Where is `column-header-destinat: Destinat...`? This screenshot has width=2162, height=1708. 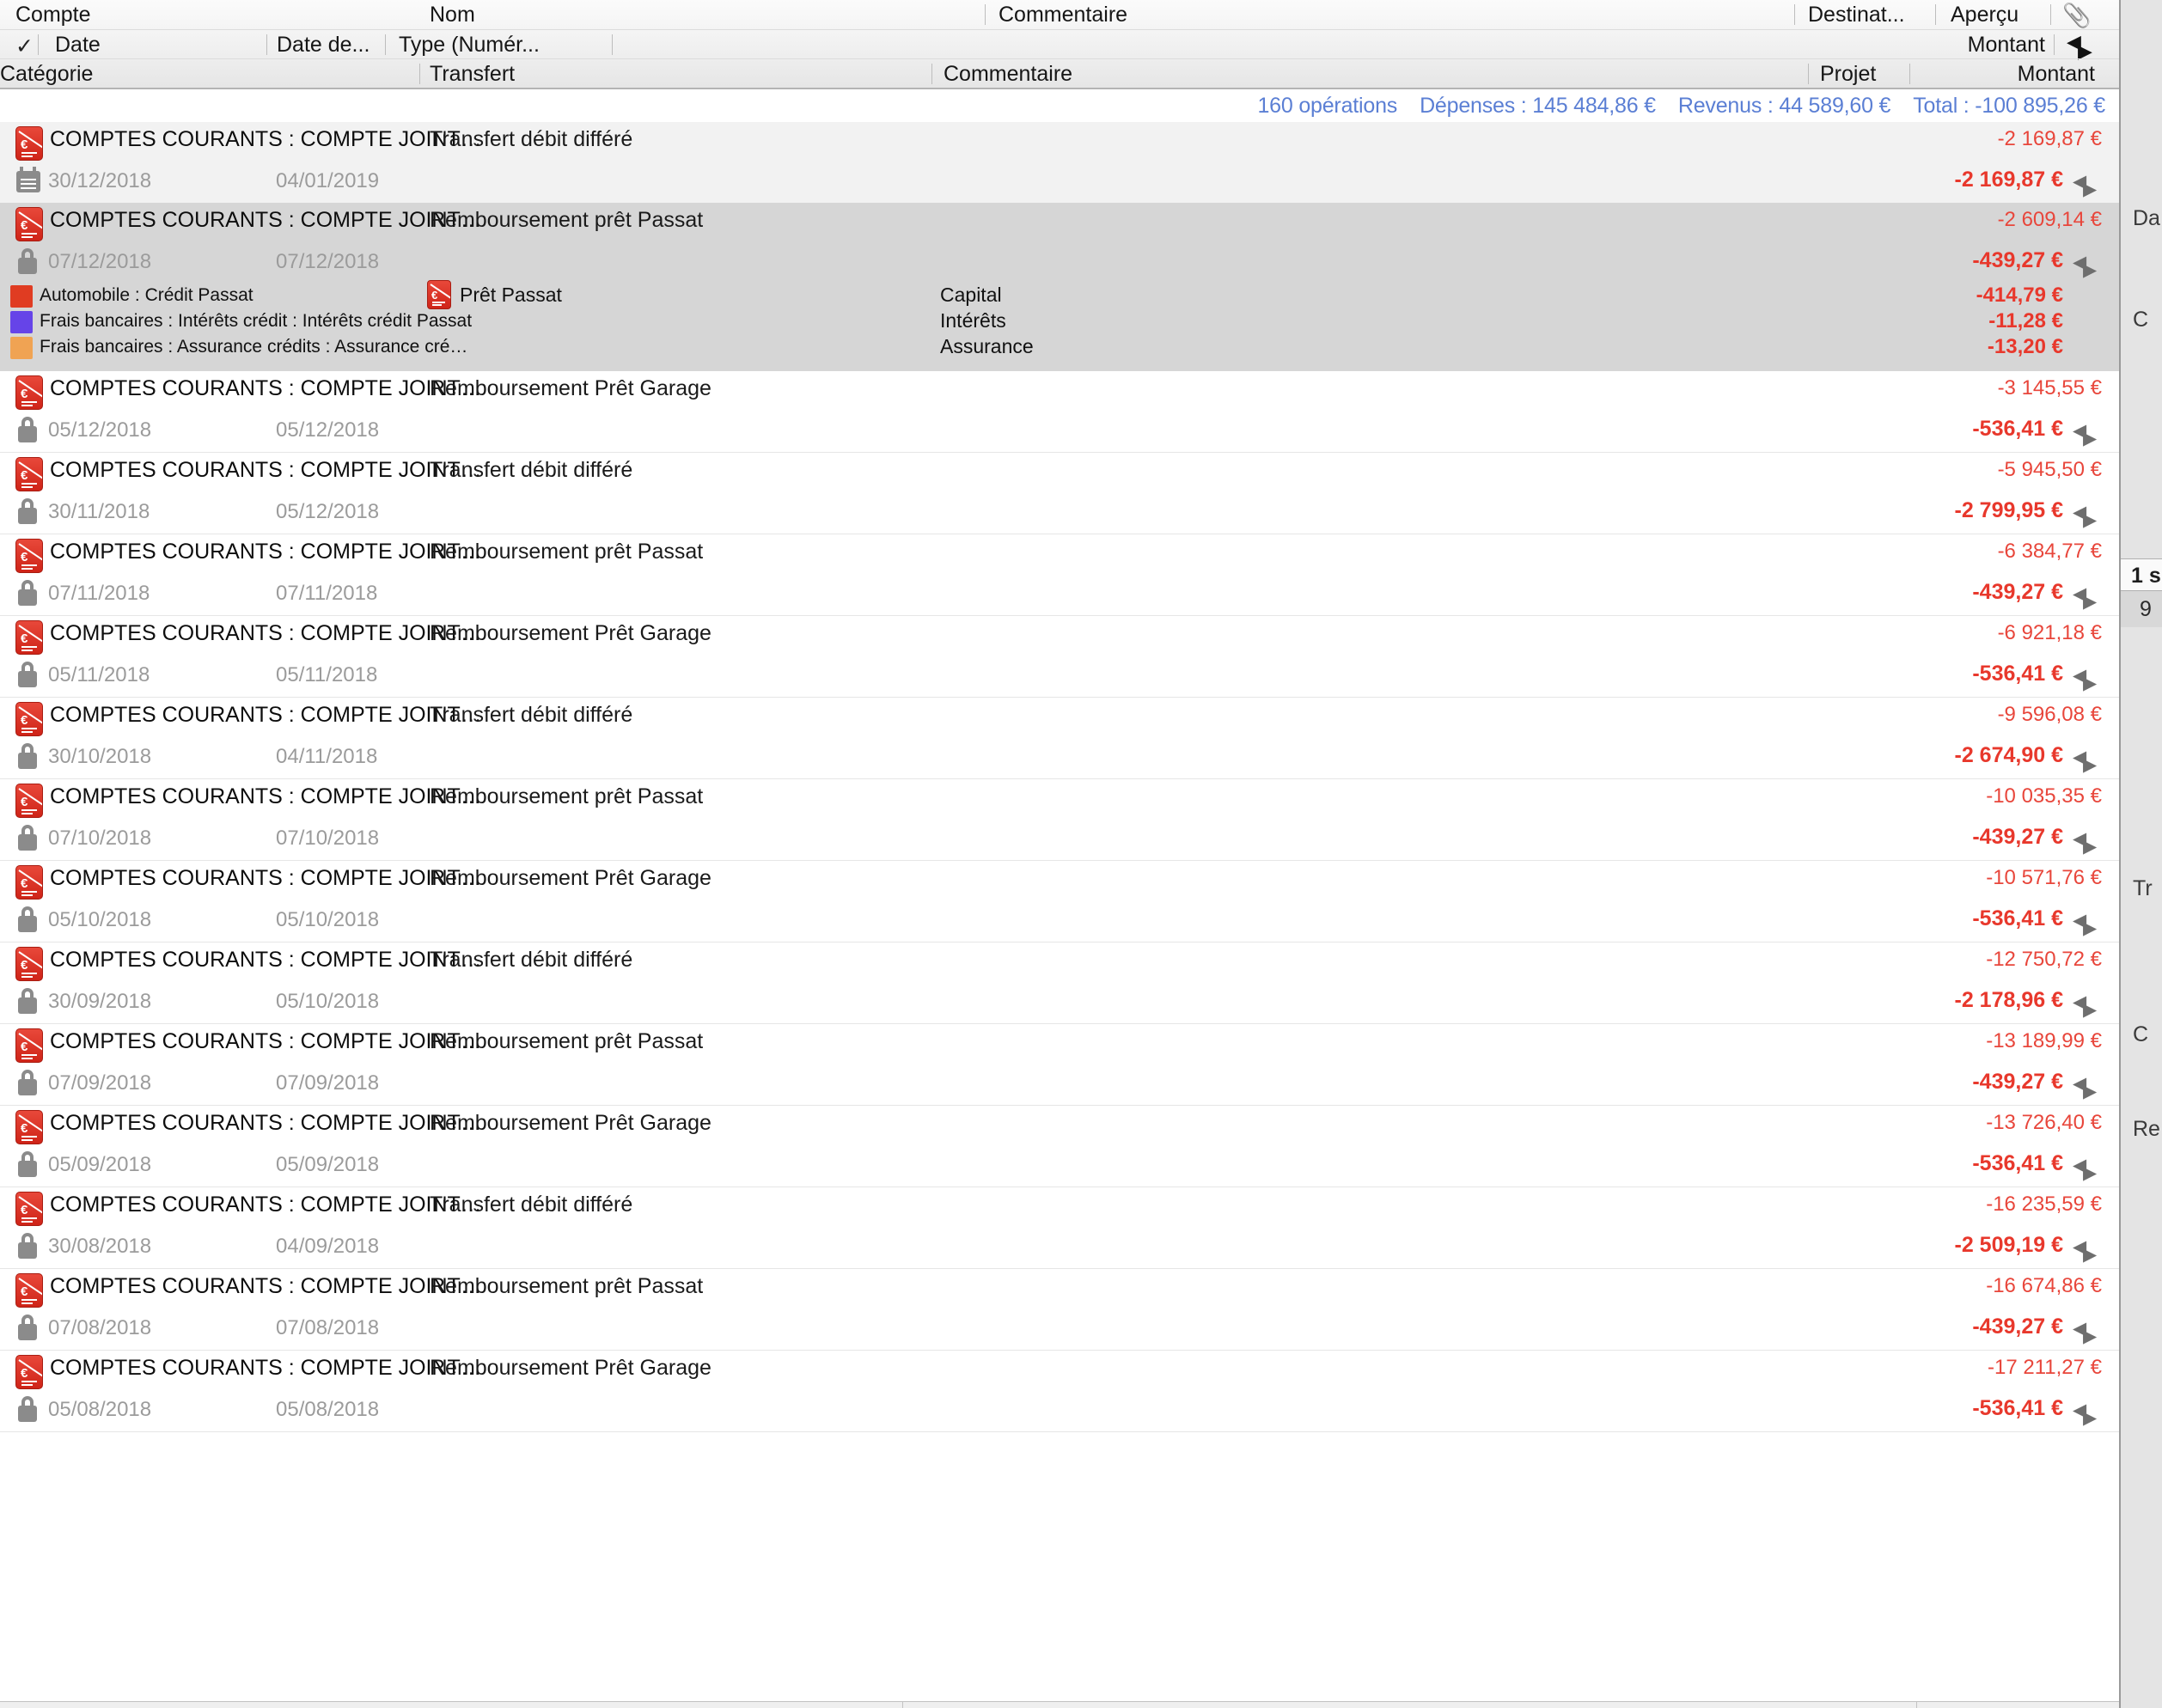
column-header-destinat: Destinat... is located at coordinates (1872, 14).